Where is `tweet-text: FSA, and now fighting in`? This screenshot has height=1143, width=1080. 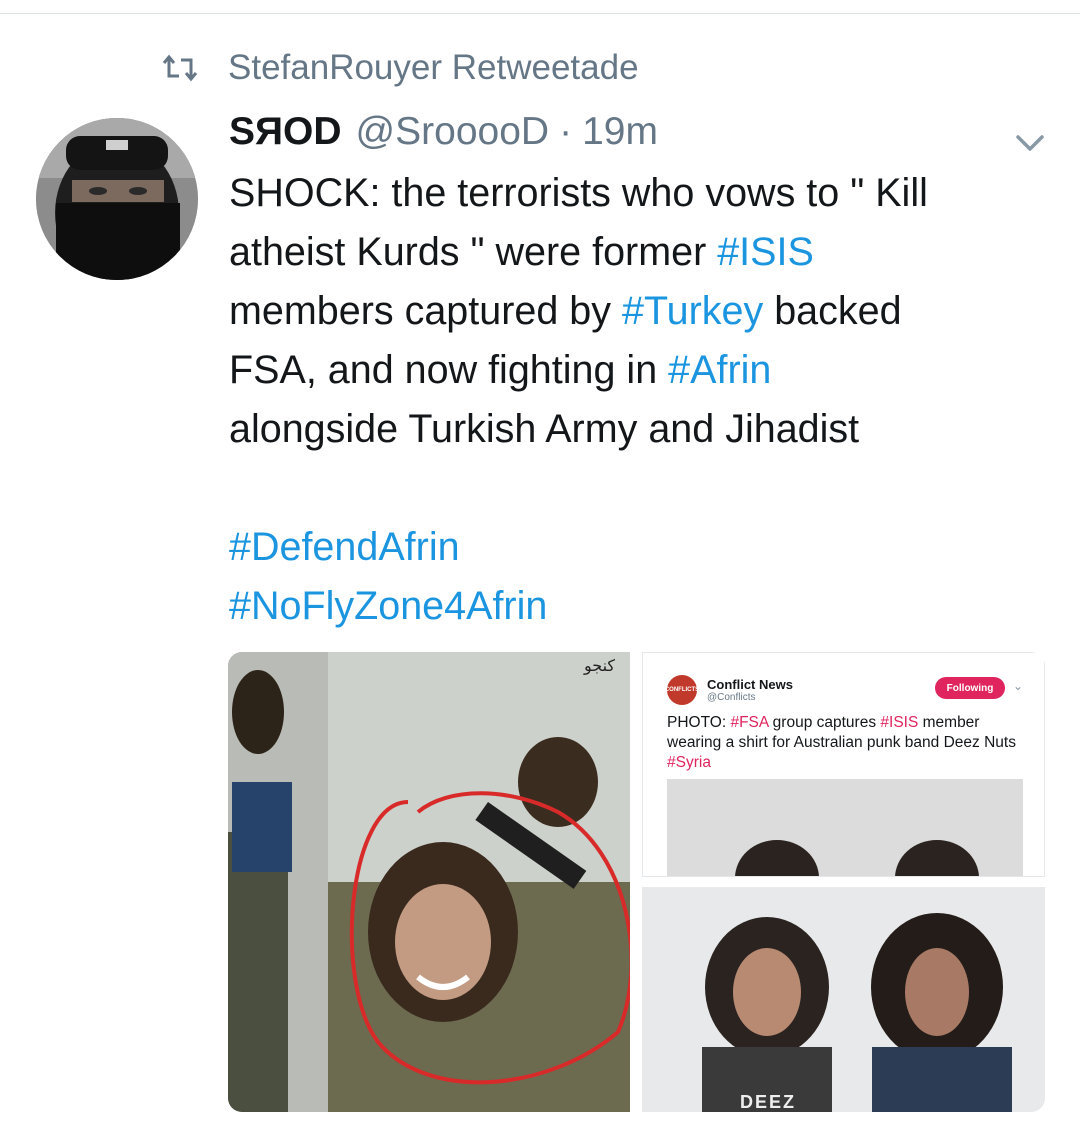 tweet-text: FSA, and now fighting in is located at coordinates (449, 370).